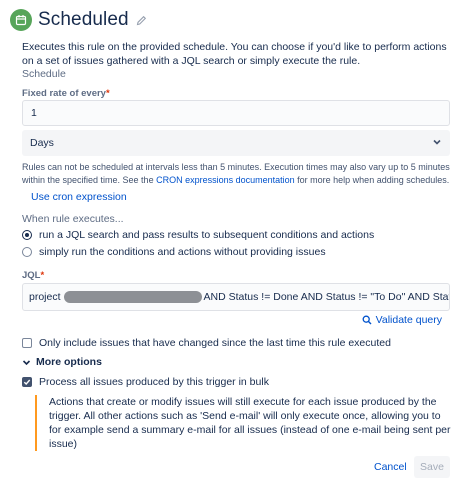  Describe the element at coordinates (27, 343) in the screenshot. I see `changed-only-checkbox` at that location.